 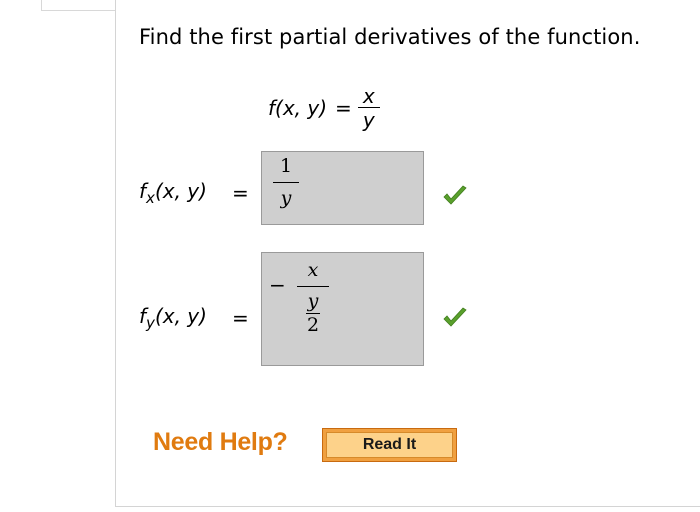 I want to click on read-it-label: Read It, so click(x=389, y=445).